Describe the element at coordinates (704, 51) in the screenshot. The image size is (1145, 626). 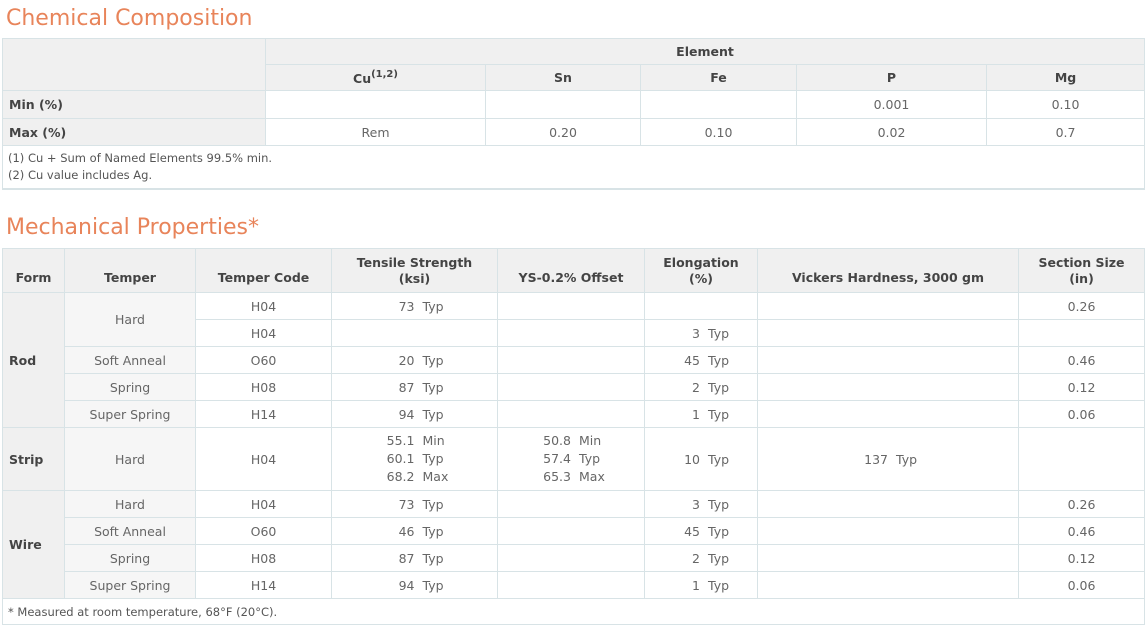
I see `element-group-header: Element` at that location.